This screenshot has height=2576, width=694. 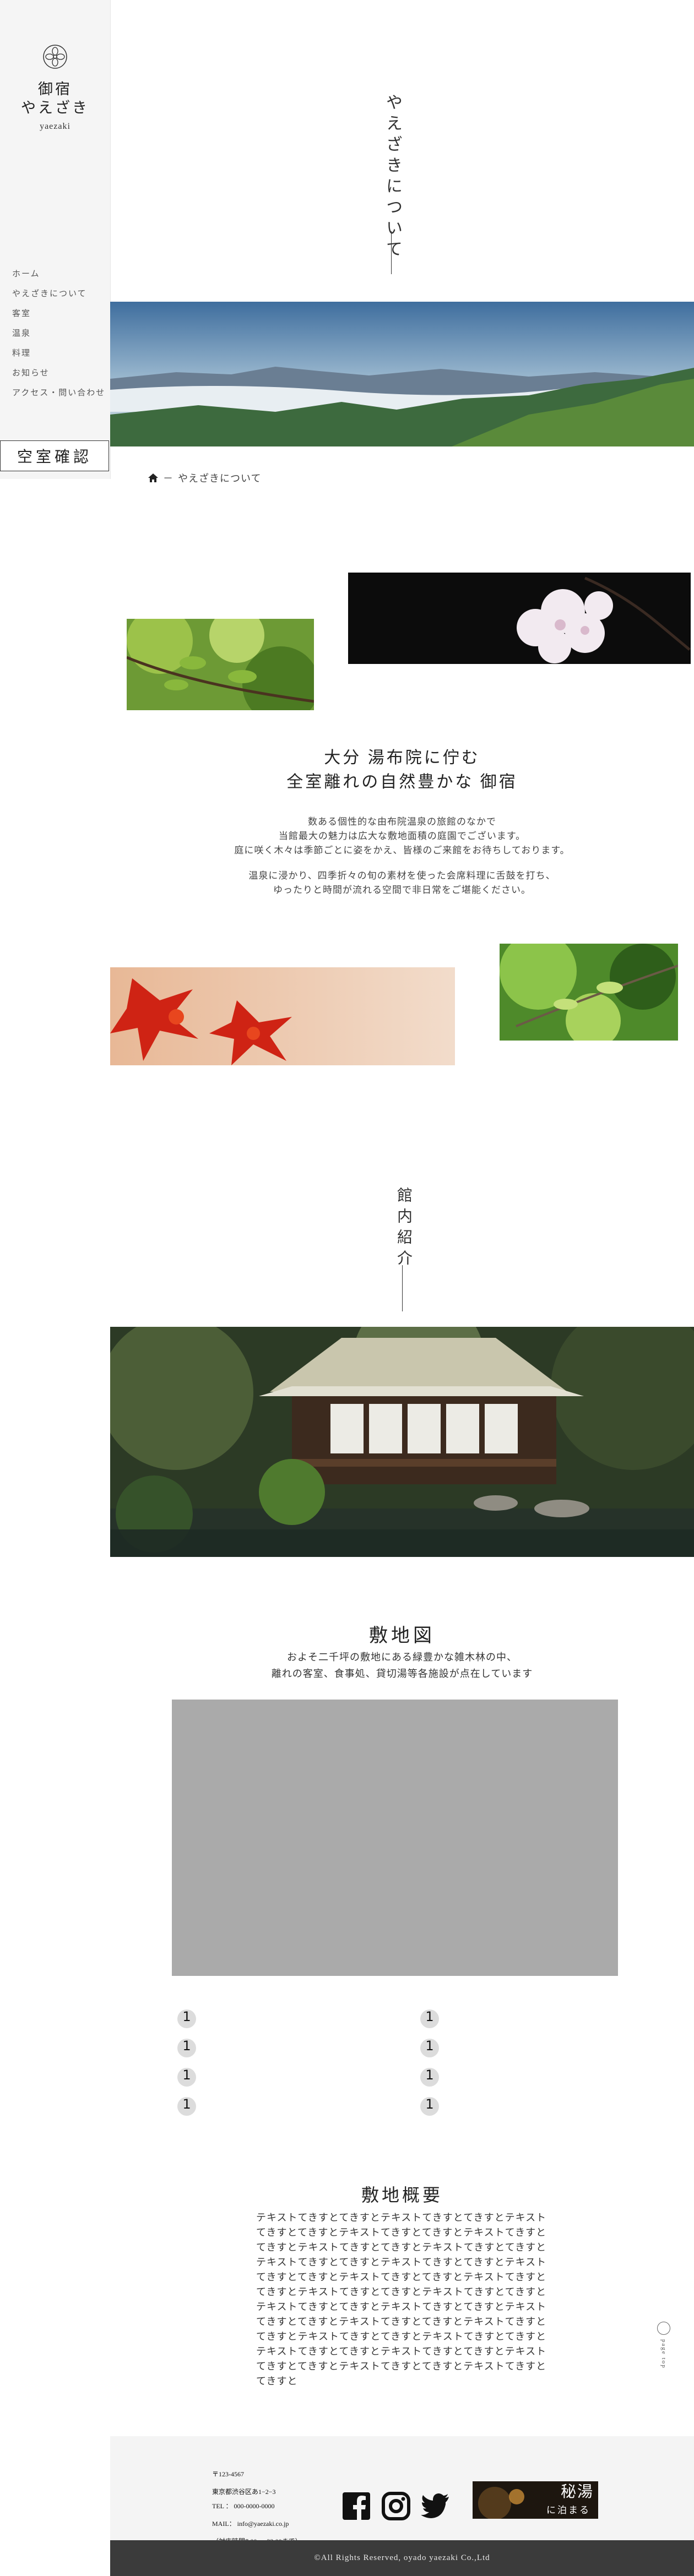 I want to click on intro-text-line: 当館最大の魅力は広大な敷地面積の庭園でございます。, so click(x=402, y=836).